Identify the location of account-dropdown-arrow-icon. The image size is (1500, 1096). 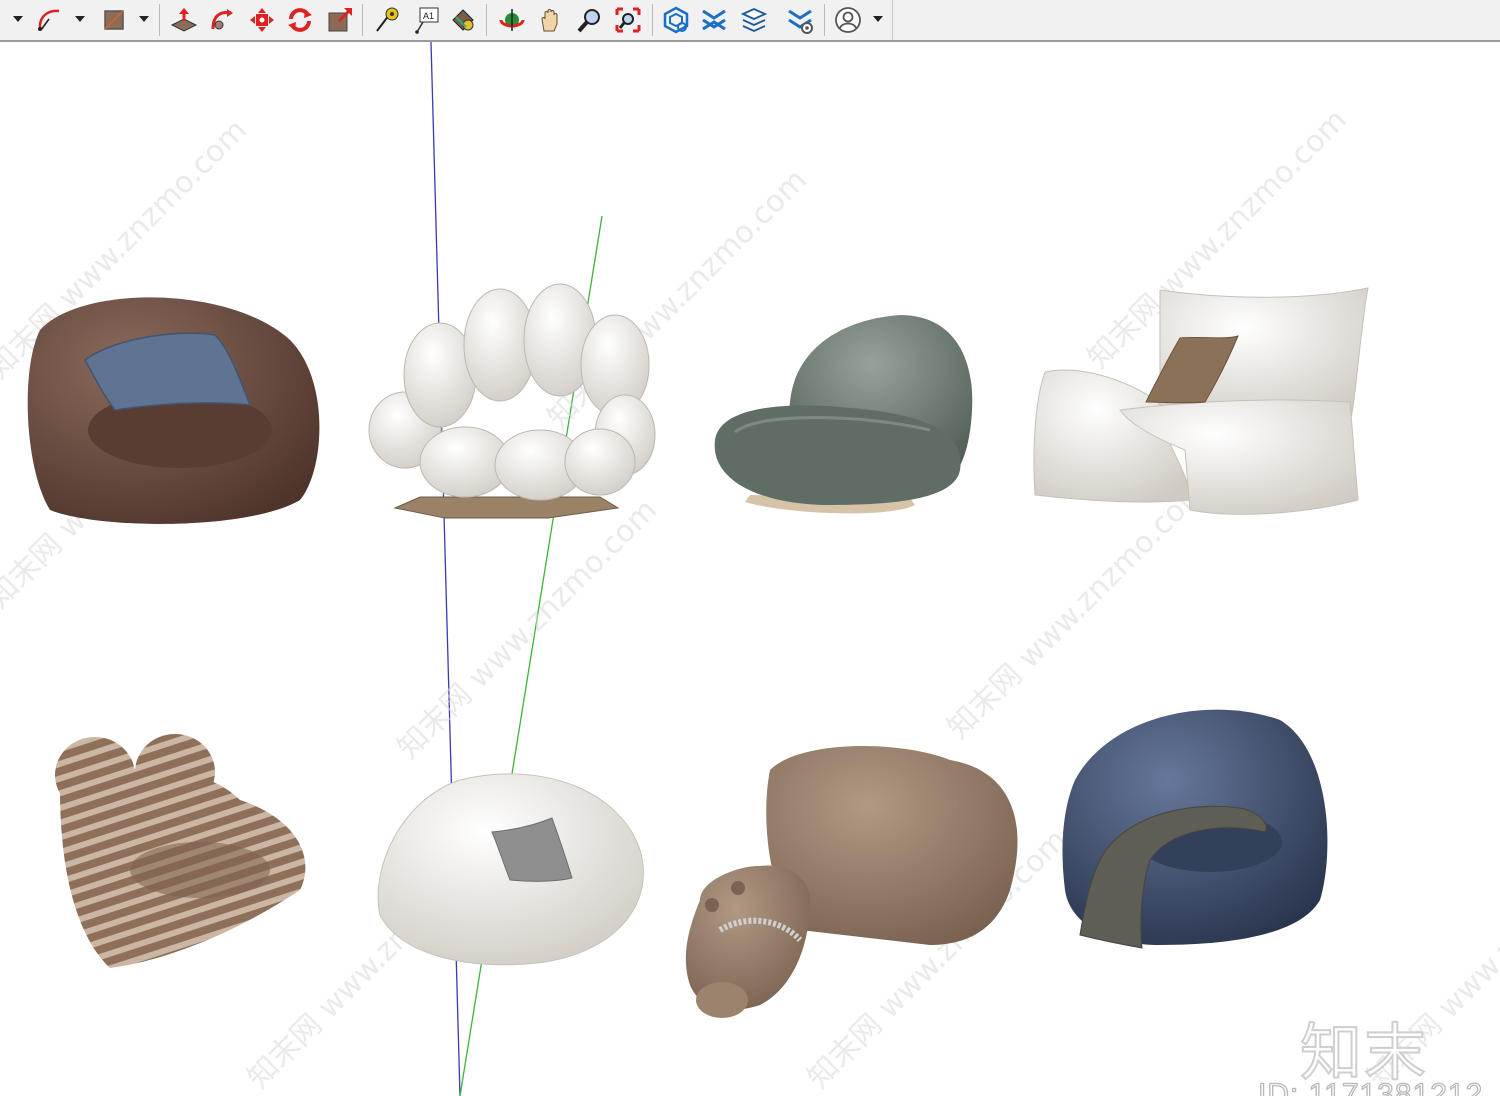
(878, 19).